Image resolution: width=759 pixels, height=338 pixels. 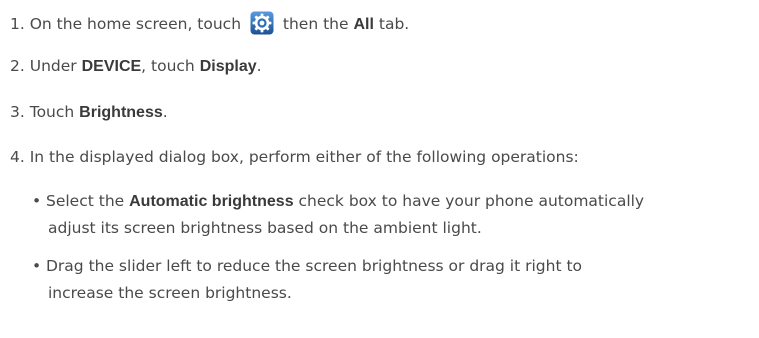 I want to click on step-2-number: 2., so click(x=17, y=66).